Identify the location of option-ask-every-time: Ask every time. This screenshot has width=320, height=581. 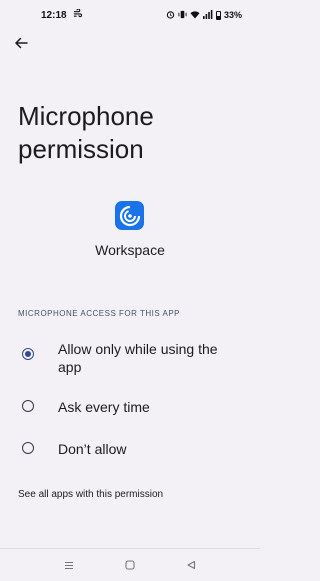
(130, 406).